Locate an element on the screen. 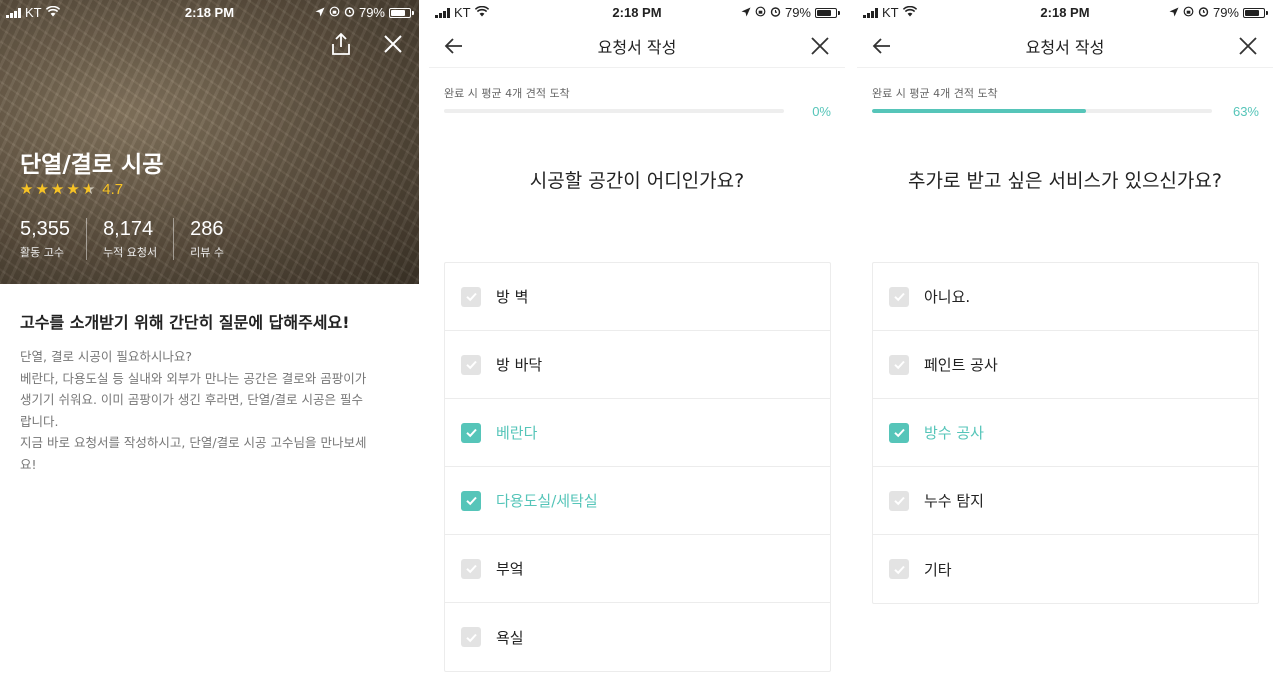  question-title: 시공할 공간이 어디인가요? is located at coordinates (637, 181).